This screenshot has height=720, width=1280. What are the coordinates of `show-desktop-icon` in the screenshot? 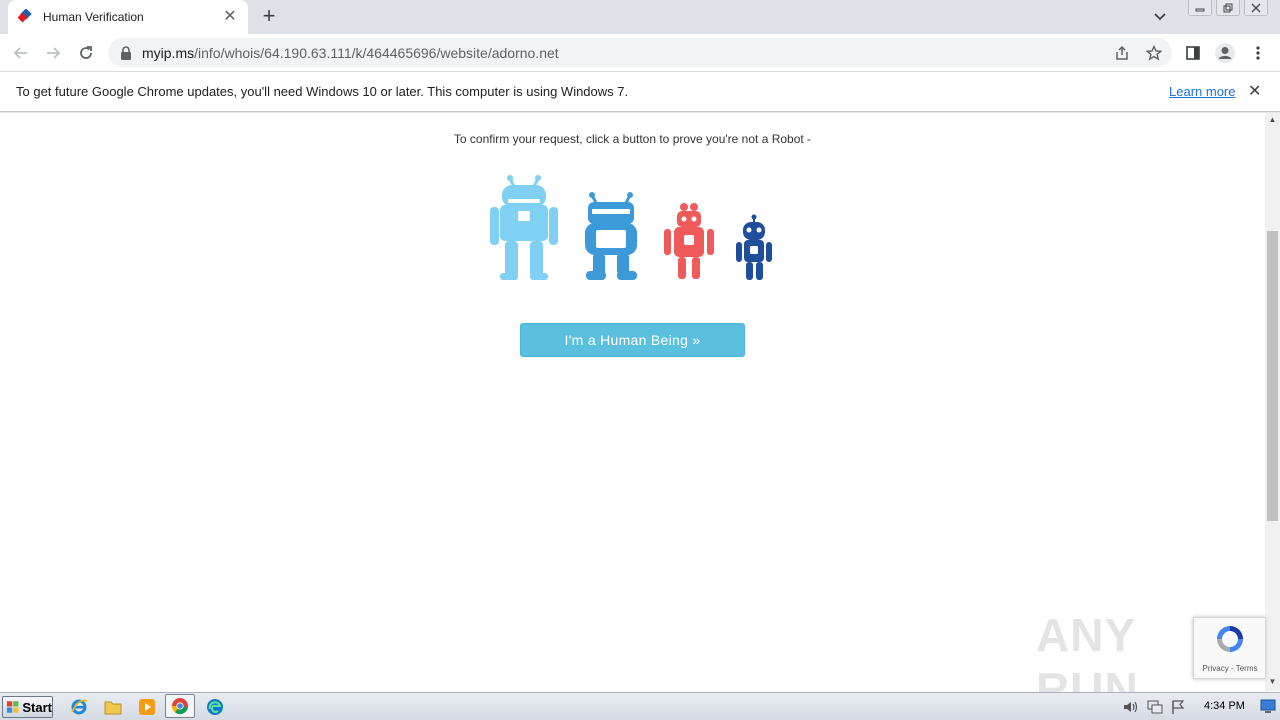 It's located at (1268, 706).